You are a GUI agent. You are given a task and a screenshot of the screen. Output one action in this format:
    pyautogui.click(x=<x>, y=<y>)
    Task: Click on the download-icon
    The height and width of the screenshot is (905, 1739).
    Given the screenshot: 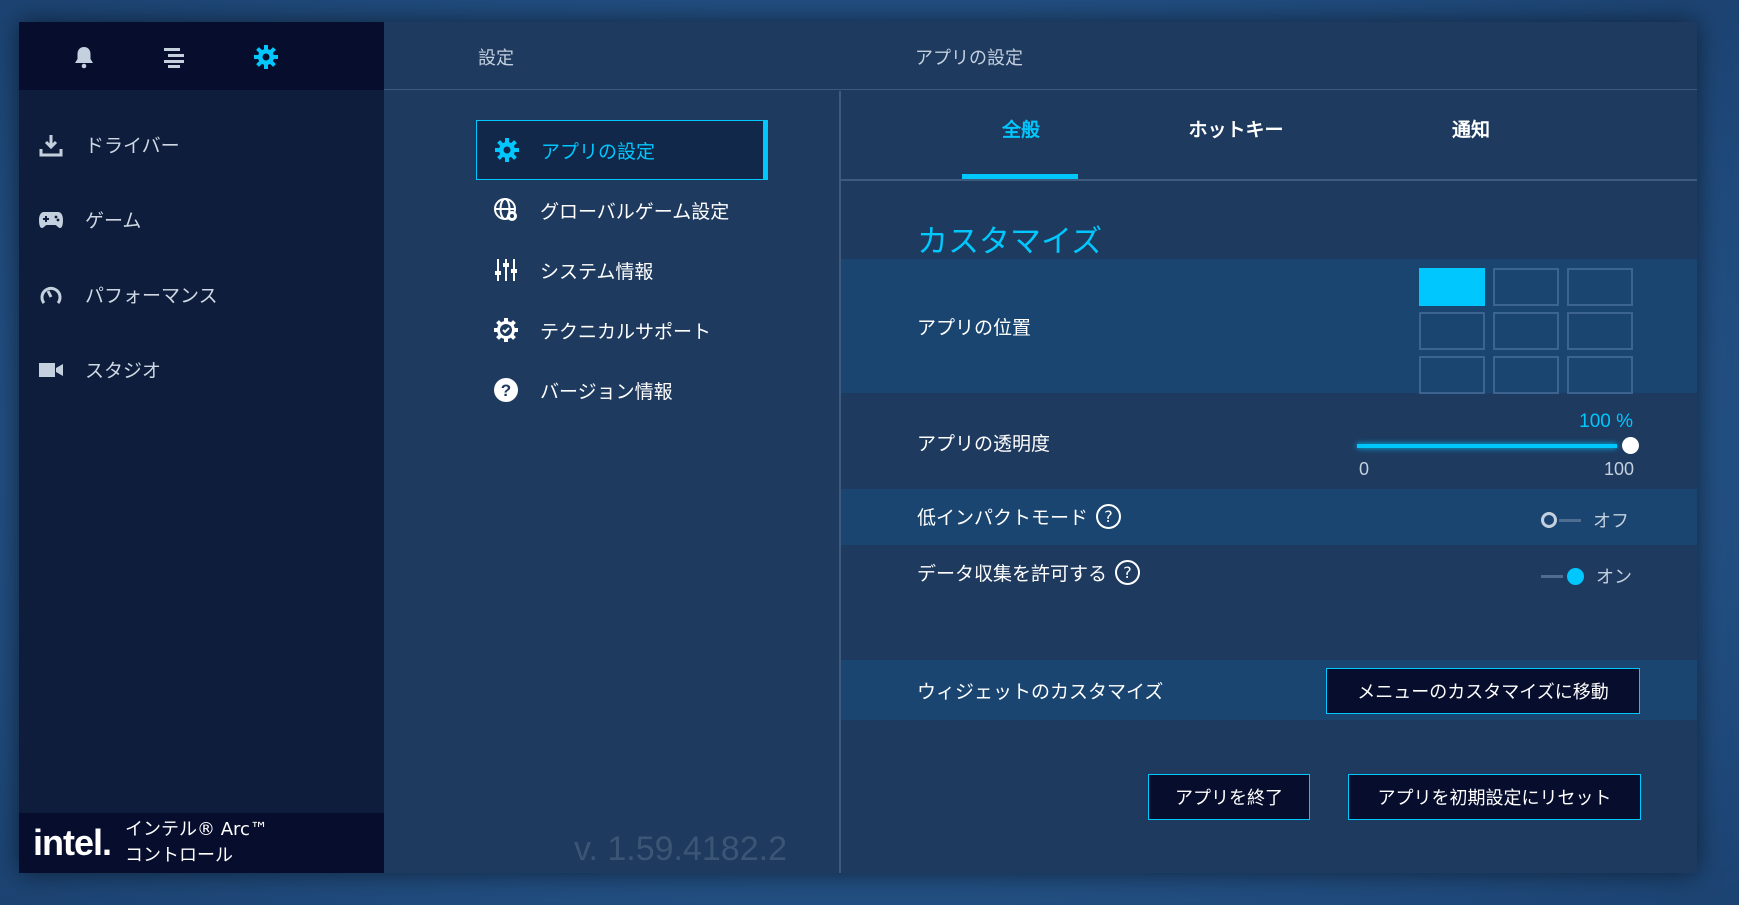 What is the action you would take?
    pyautogui.click(x=51, y=145)
    